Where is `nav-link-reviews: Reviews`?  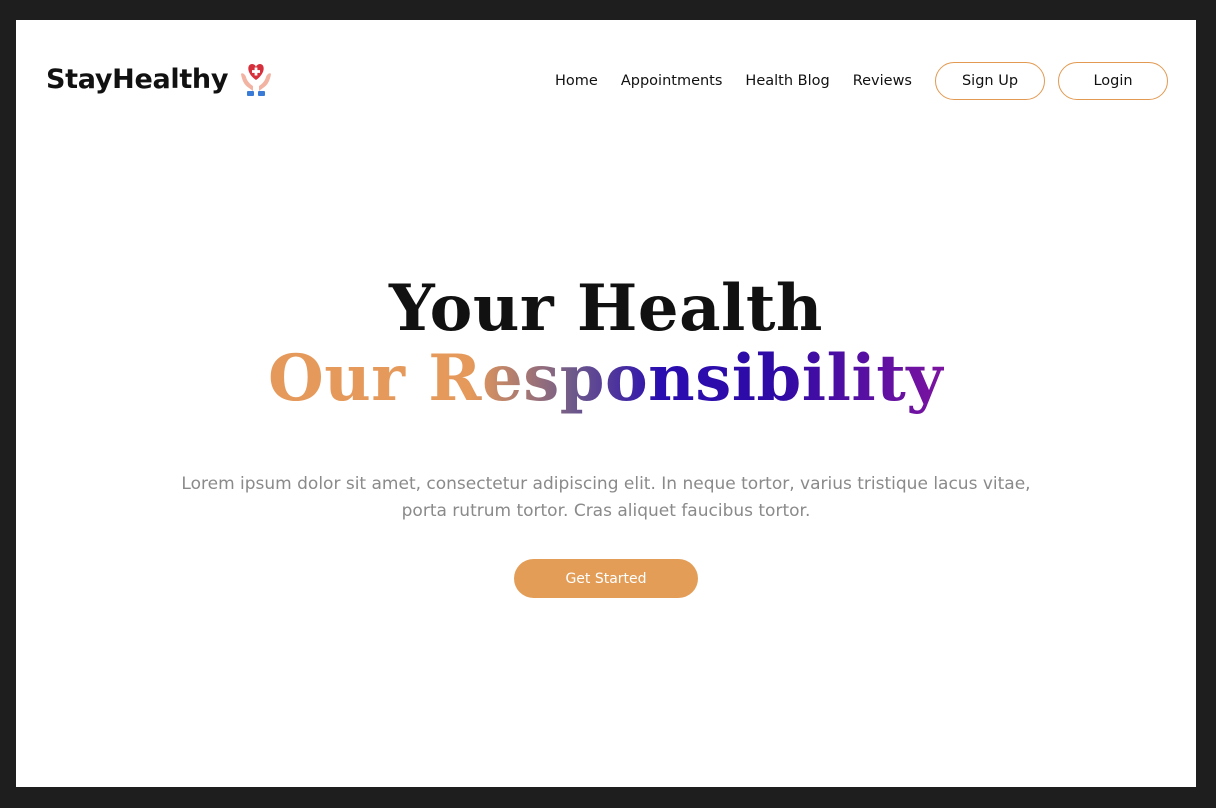
nav-link-reviews: Reviews is located at coordinates (882, 81).